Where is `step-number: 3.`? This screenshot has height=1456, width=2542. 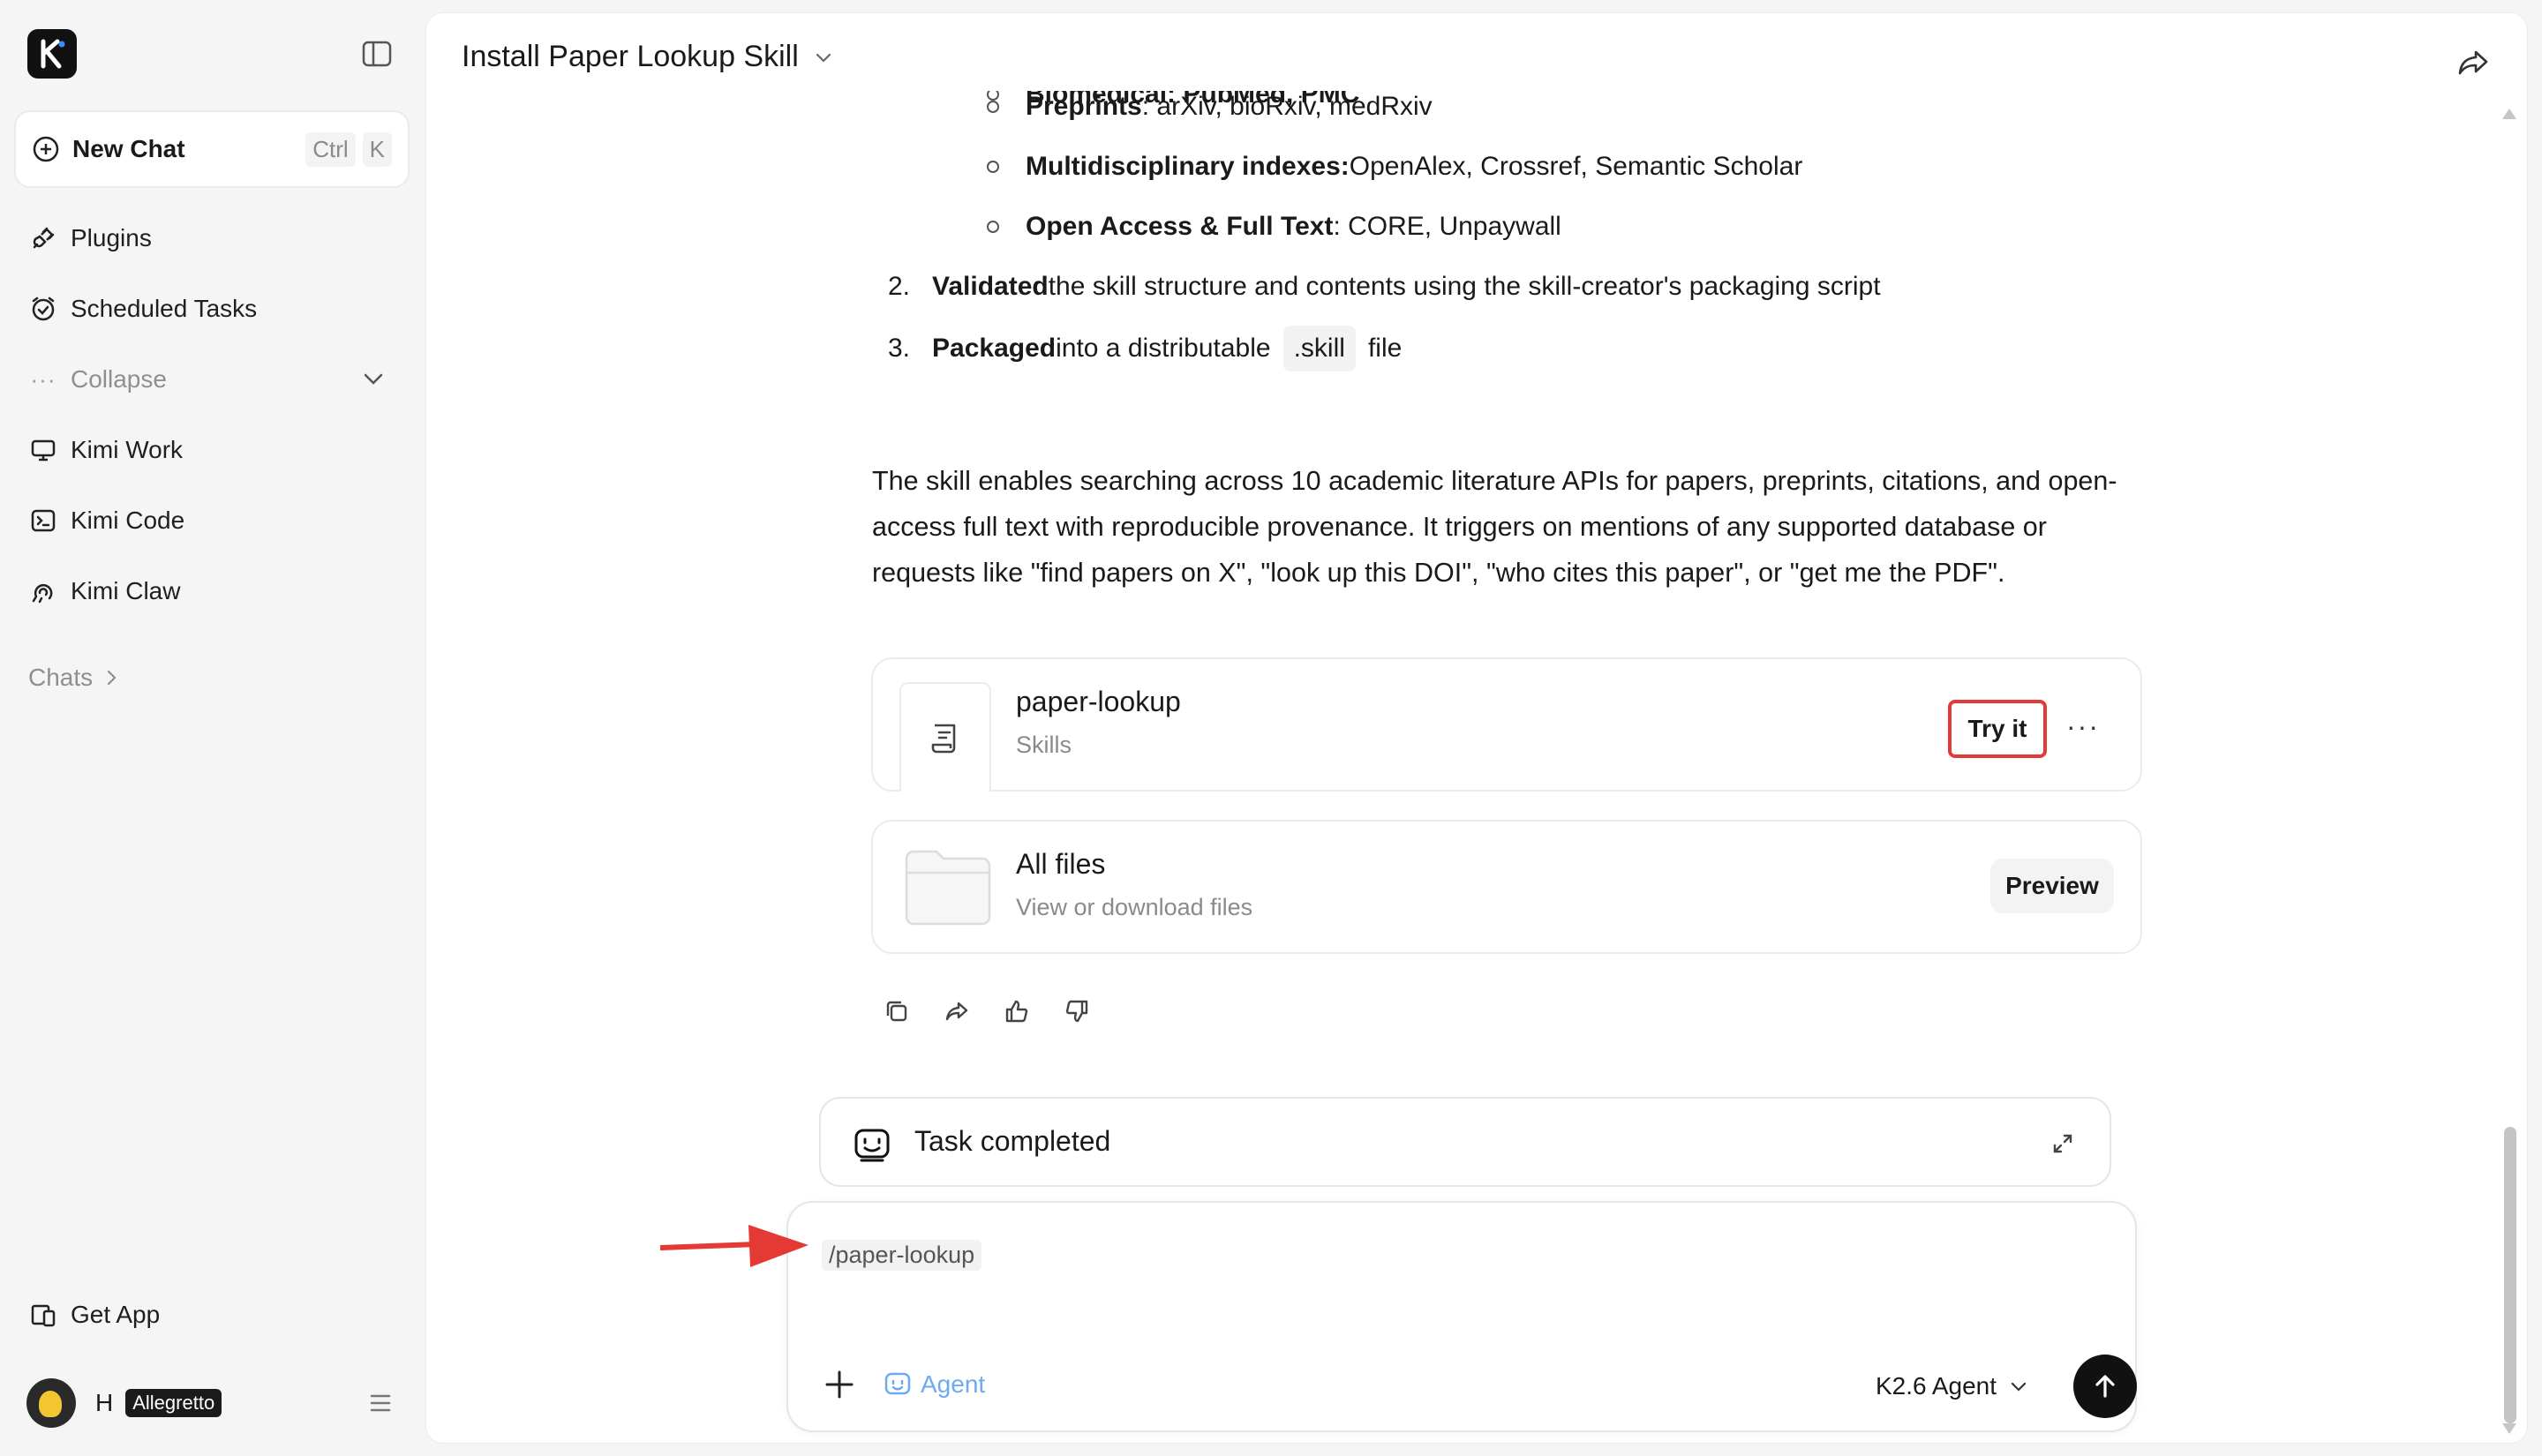
step-number: 3. is located at coordinates (899, 348).